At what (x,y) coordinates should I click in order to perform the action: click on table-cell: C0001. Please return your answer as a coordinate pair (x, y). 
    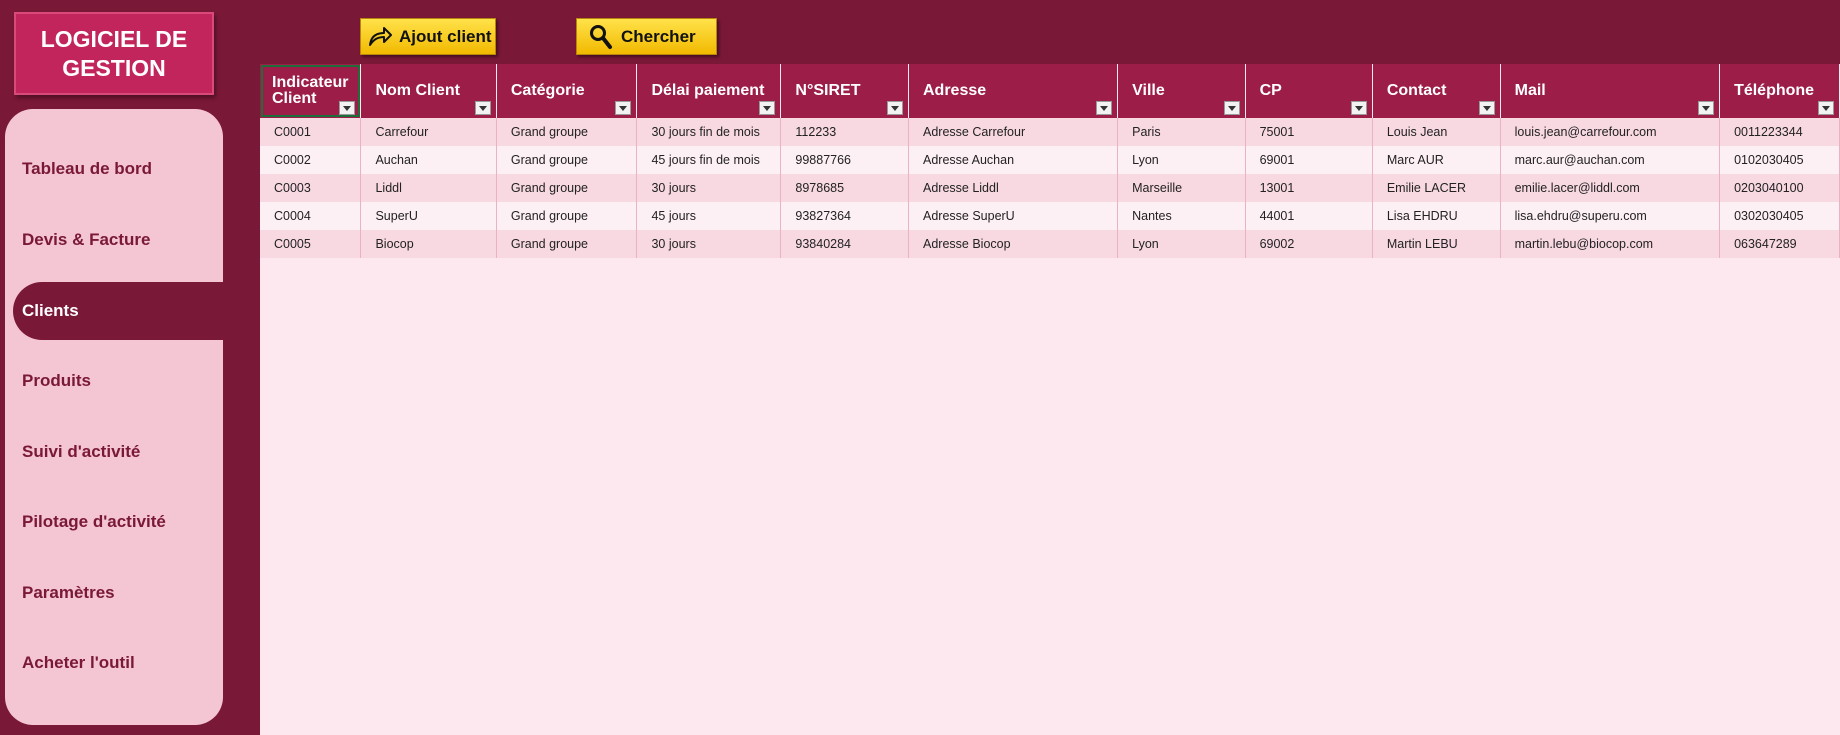
    Looking at the image, I should click on (311, 132).